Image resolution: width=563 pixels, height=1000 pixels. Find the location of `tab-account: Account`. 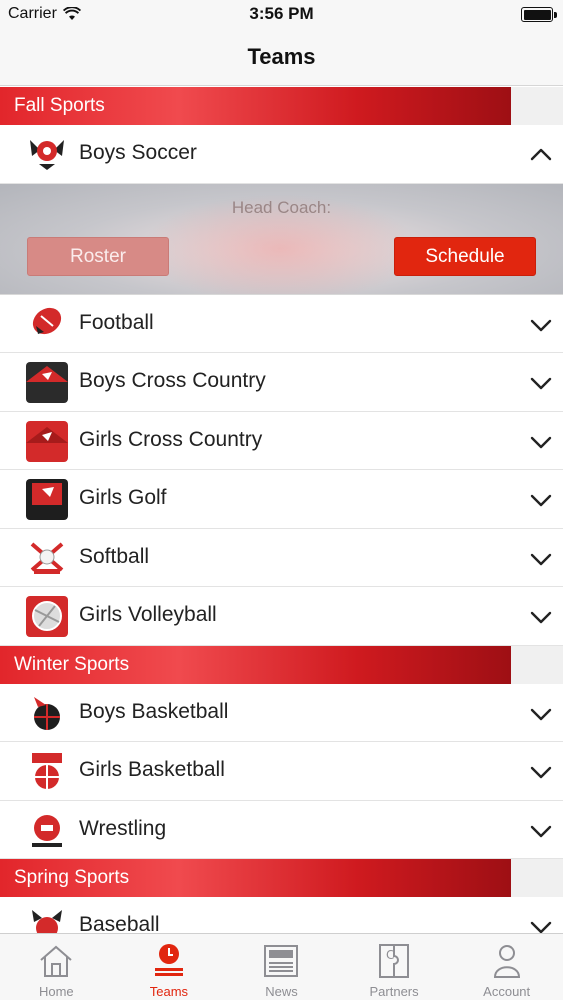

tab-account: Account is located at coordinates (506, 967).